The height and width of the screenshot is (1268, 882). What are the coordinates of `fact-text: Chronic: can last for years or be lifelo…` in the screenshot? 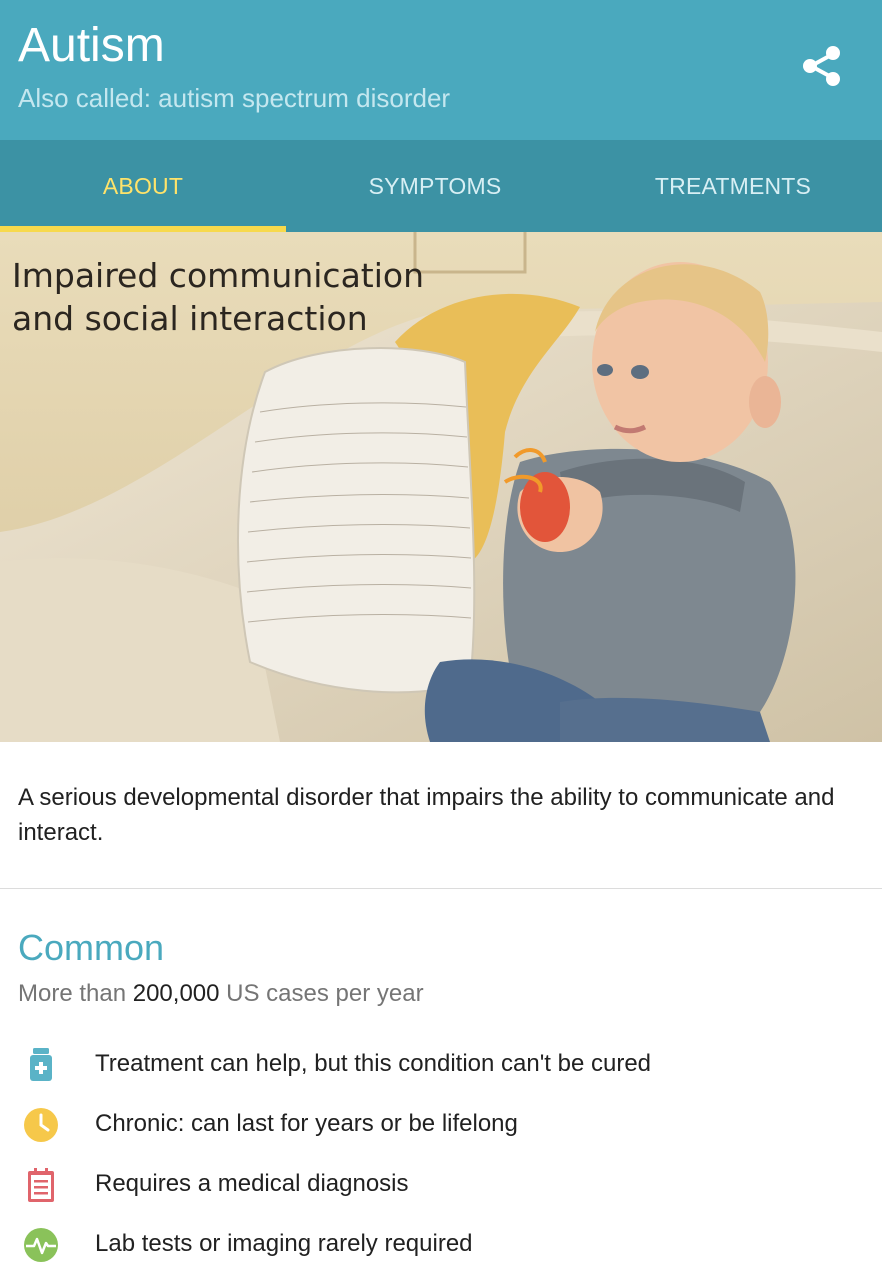 It's located at (306, 1123).